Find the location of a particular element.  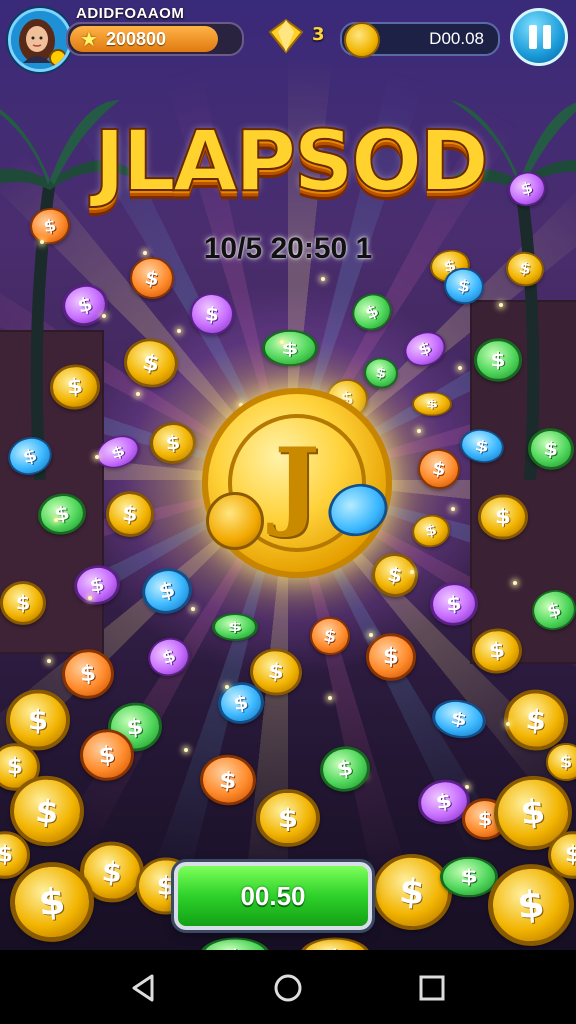

star-icon: ★ is located at coordinates (89, 39).